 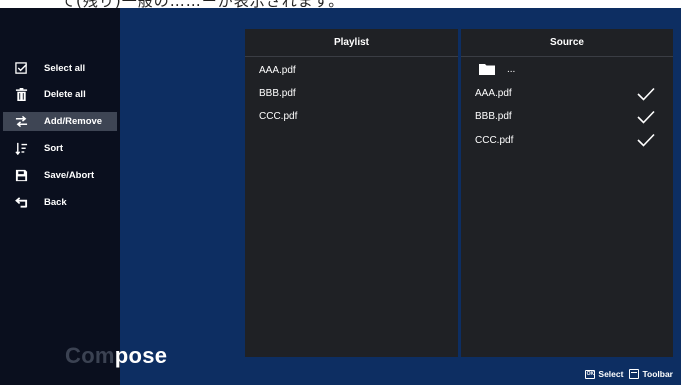 What do you see at coordinates (611, 374) in the screenshot?
I see `select-hint-label: Select` at bounding box center [611, 374].